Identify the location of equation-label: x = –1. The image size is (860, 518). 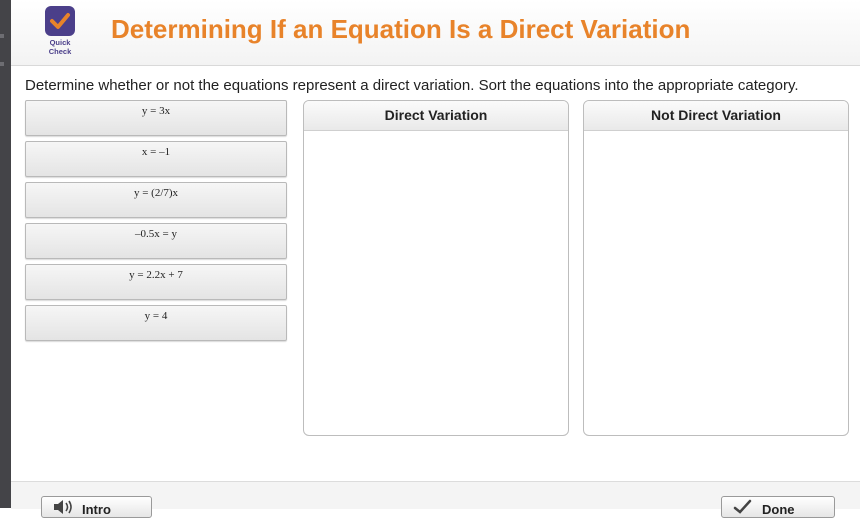
(156, 152).